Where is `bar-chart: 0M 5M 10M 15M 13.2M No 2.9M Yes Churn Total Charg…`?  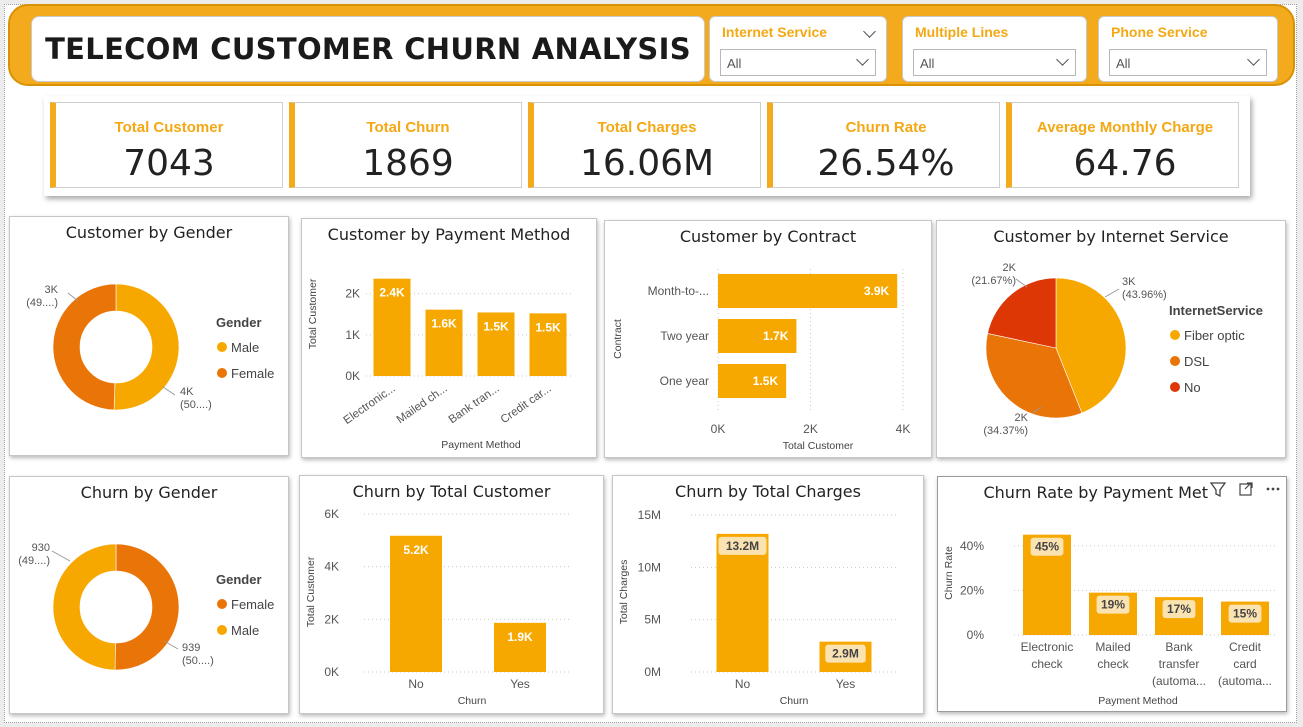
bar-chart: 0M 5M 10M 15M 13.2M No 2.9M Yes Churn Total Charg… is located at coordinates (757, 607).